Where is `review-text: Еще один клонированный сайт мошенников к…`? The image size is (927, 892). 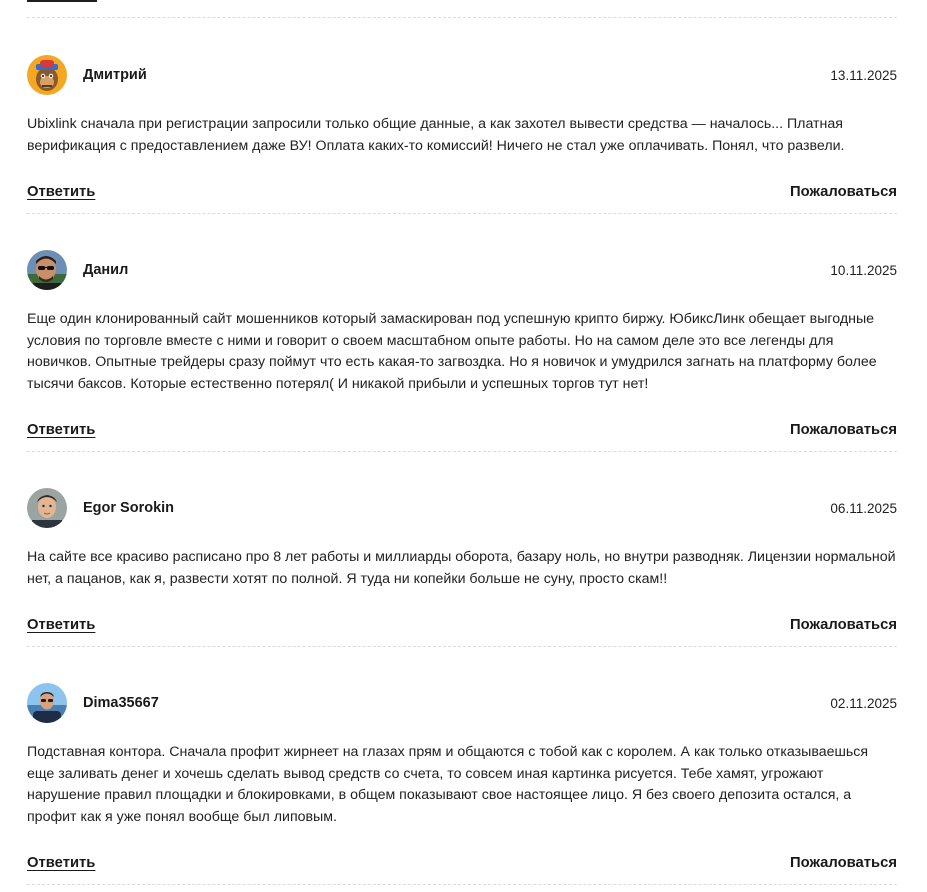 review-text: Еще один клонированный сайт мошенников к… is located at coordinates (452, 351).